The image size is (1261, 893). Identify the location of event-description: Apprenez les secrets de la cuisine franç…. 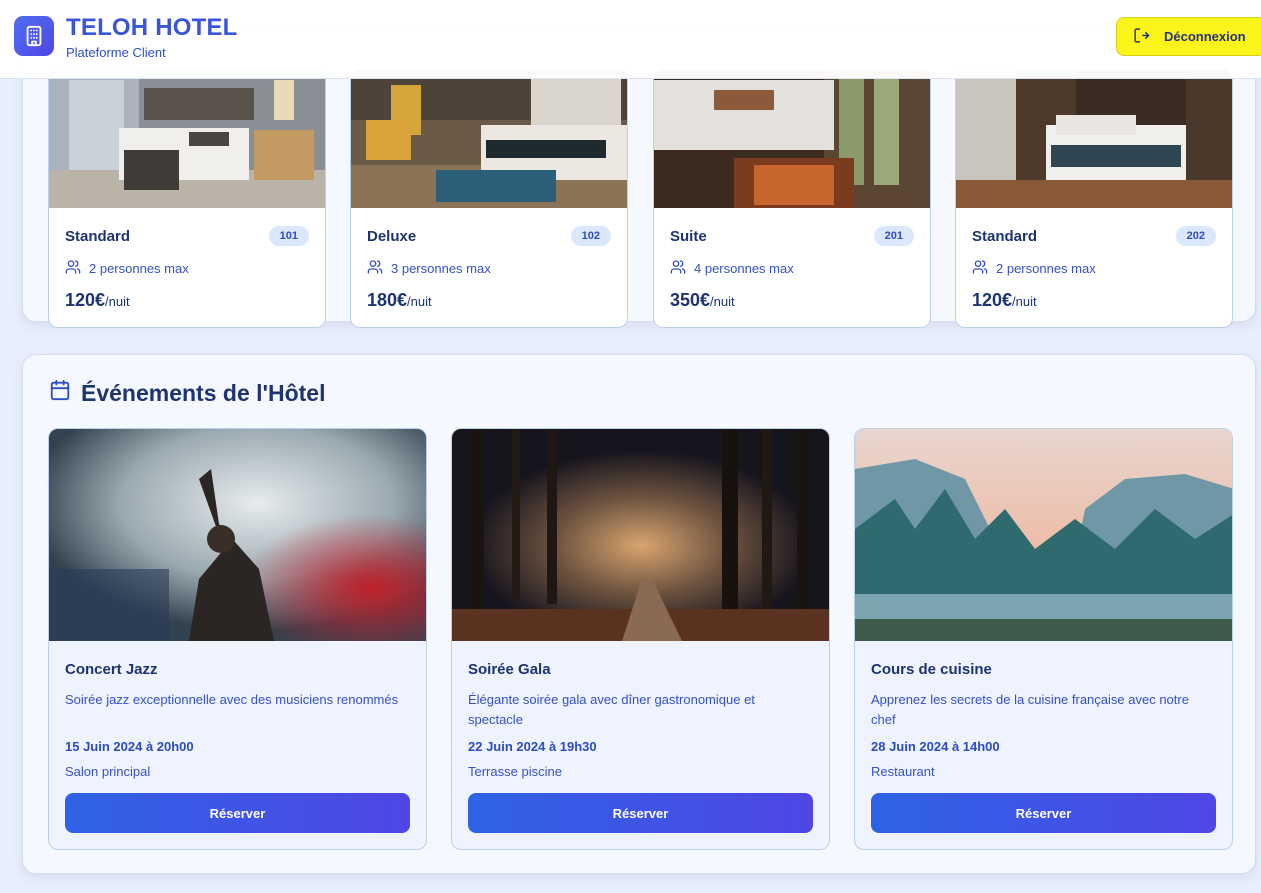
(1030, 709).